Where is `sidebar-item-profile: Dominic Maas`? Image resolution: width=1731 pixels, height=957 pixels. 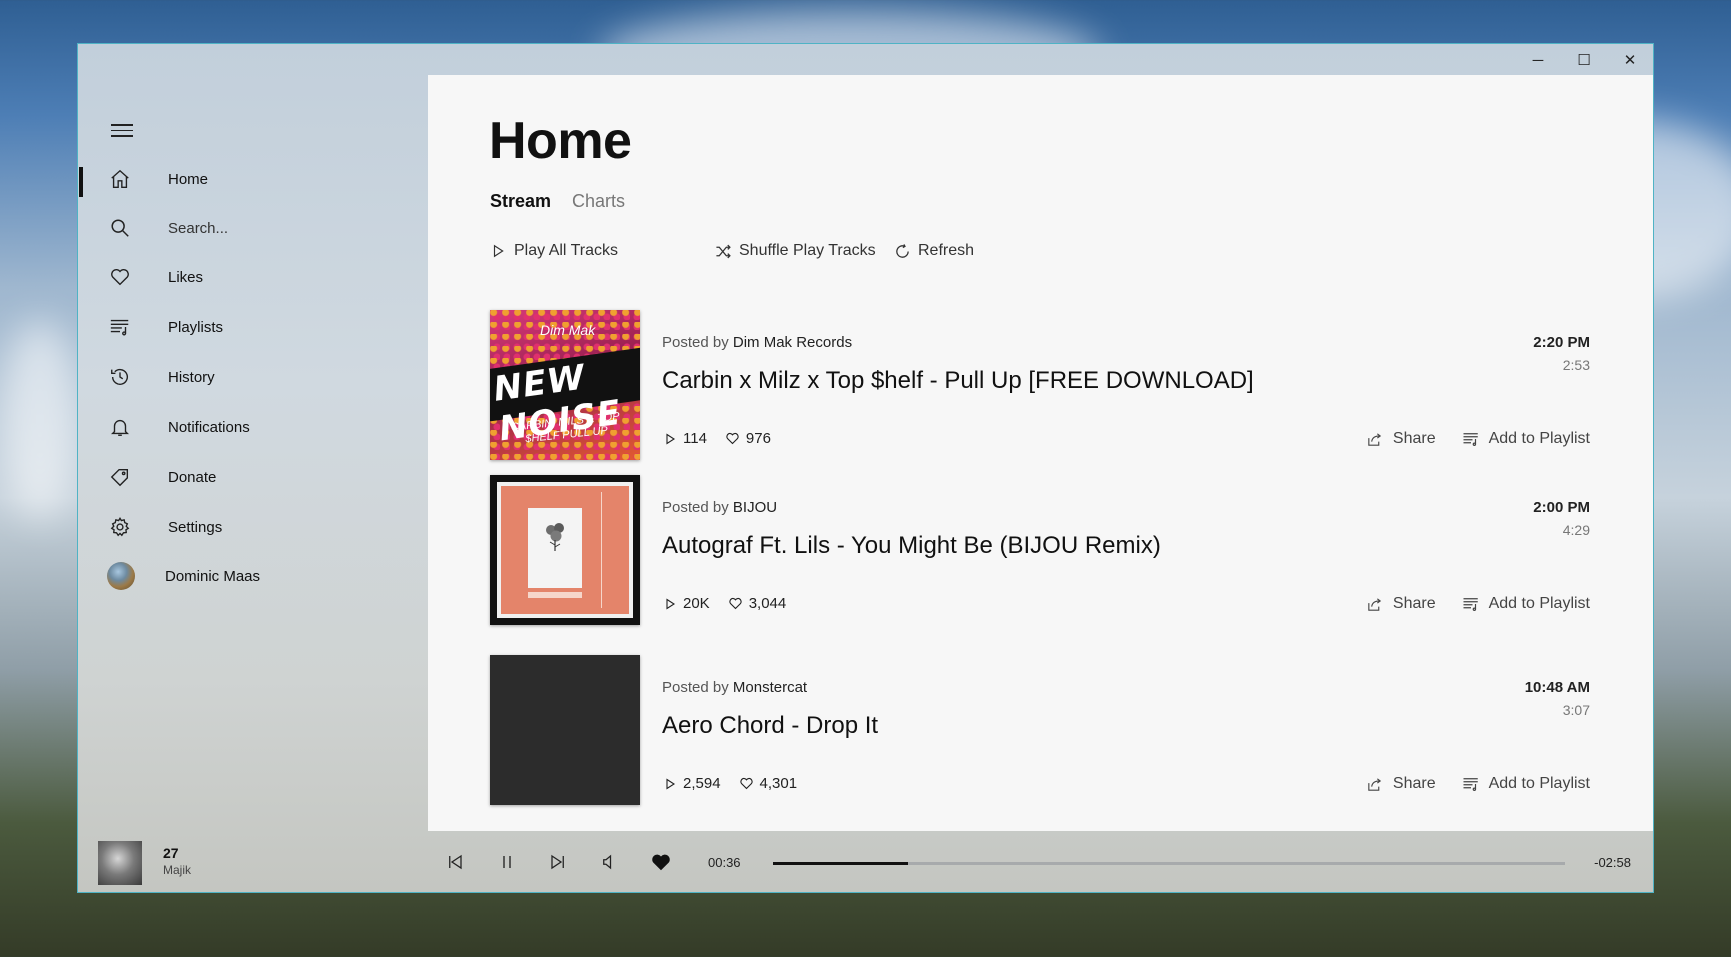
sidebar-item-profile: Dominic Maas is located at coordinates (253, 576).